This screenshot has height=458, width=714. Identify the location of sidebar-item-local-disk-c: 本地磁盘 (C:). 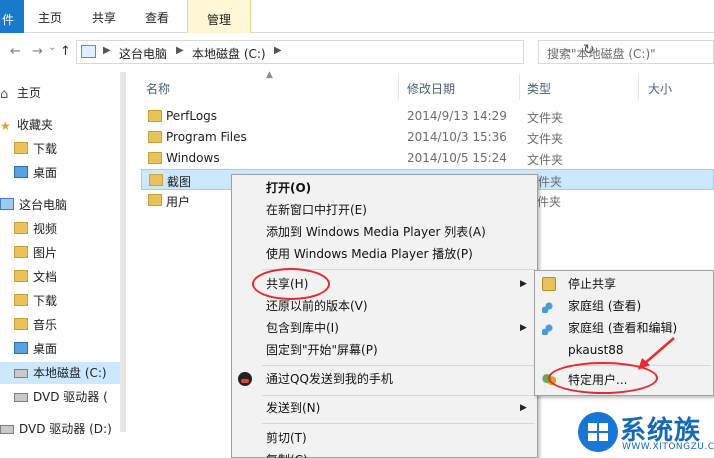
(60, 373).